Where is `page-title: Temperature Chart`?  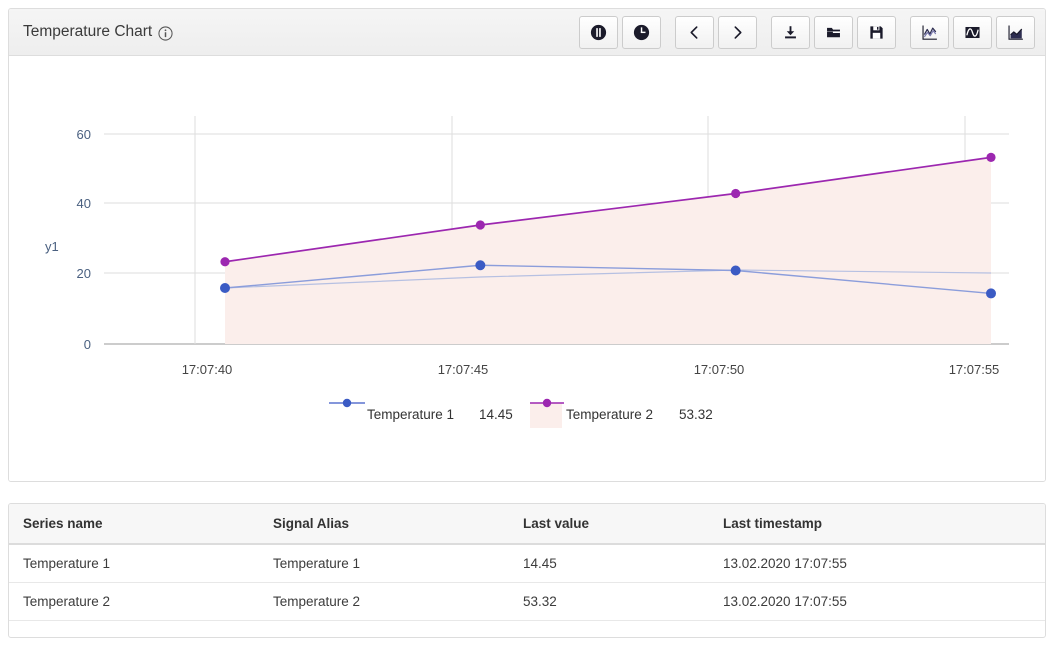 page-title: Temperature Chart is located at coordinates (98, 32).